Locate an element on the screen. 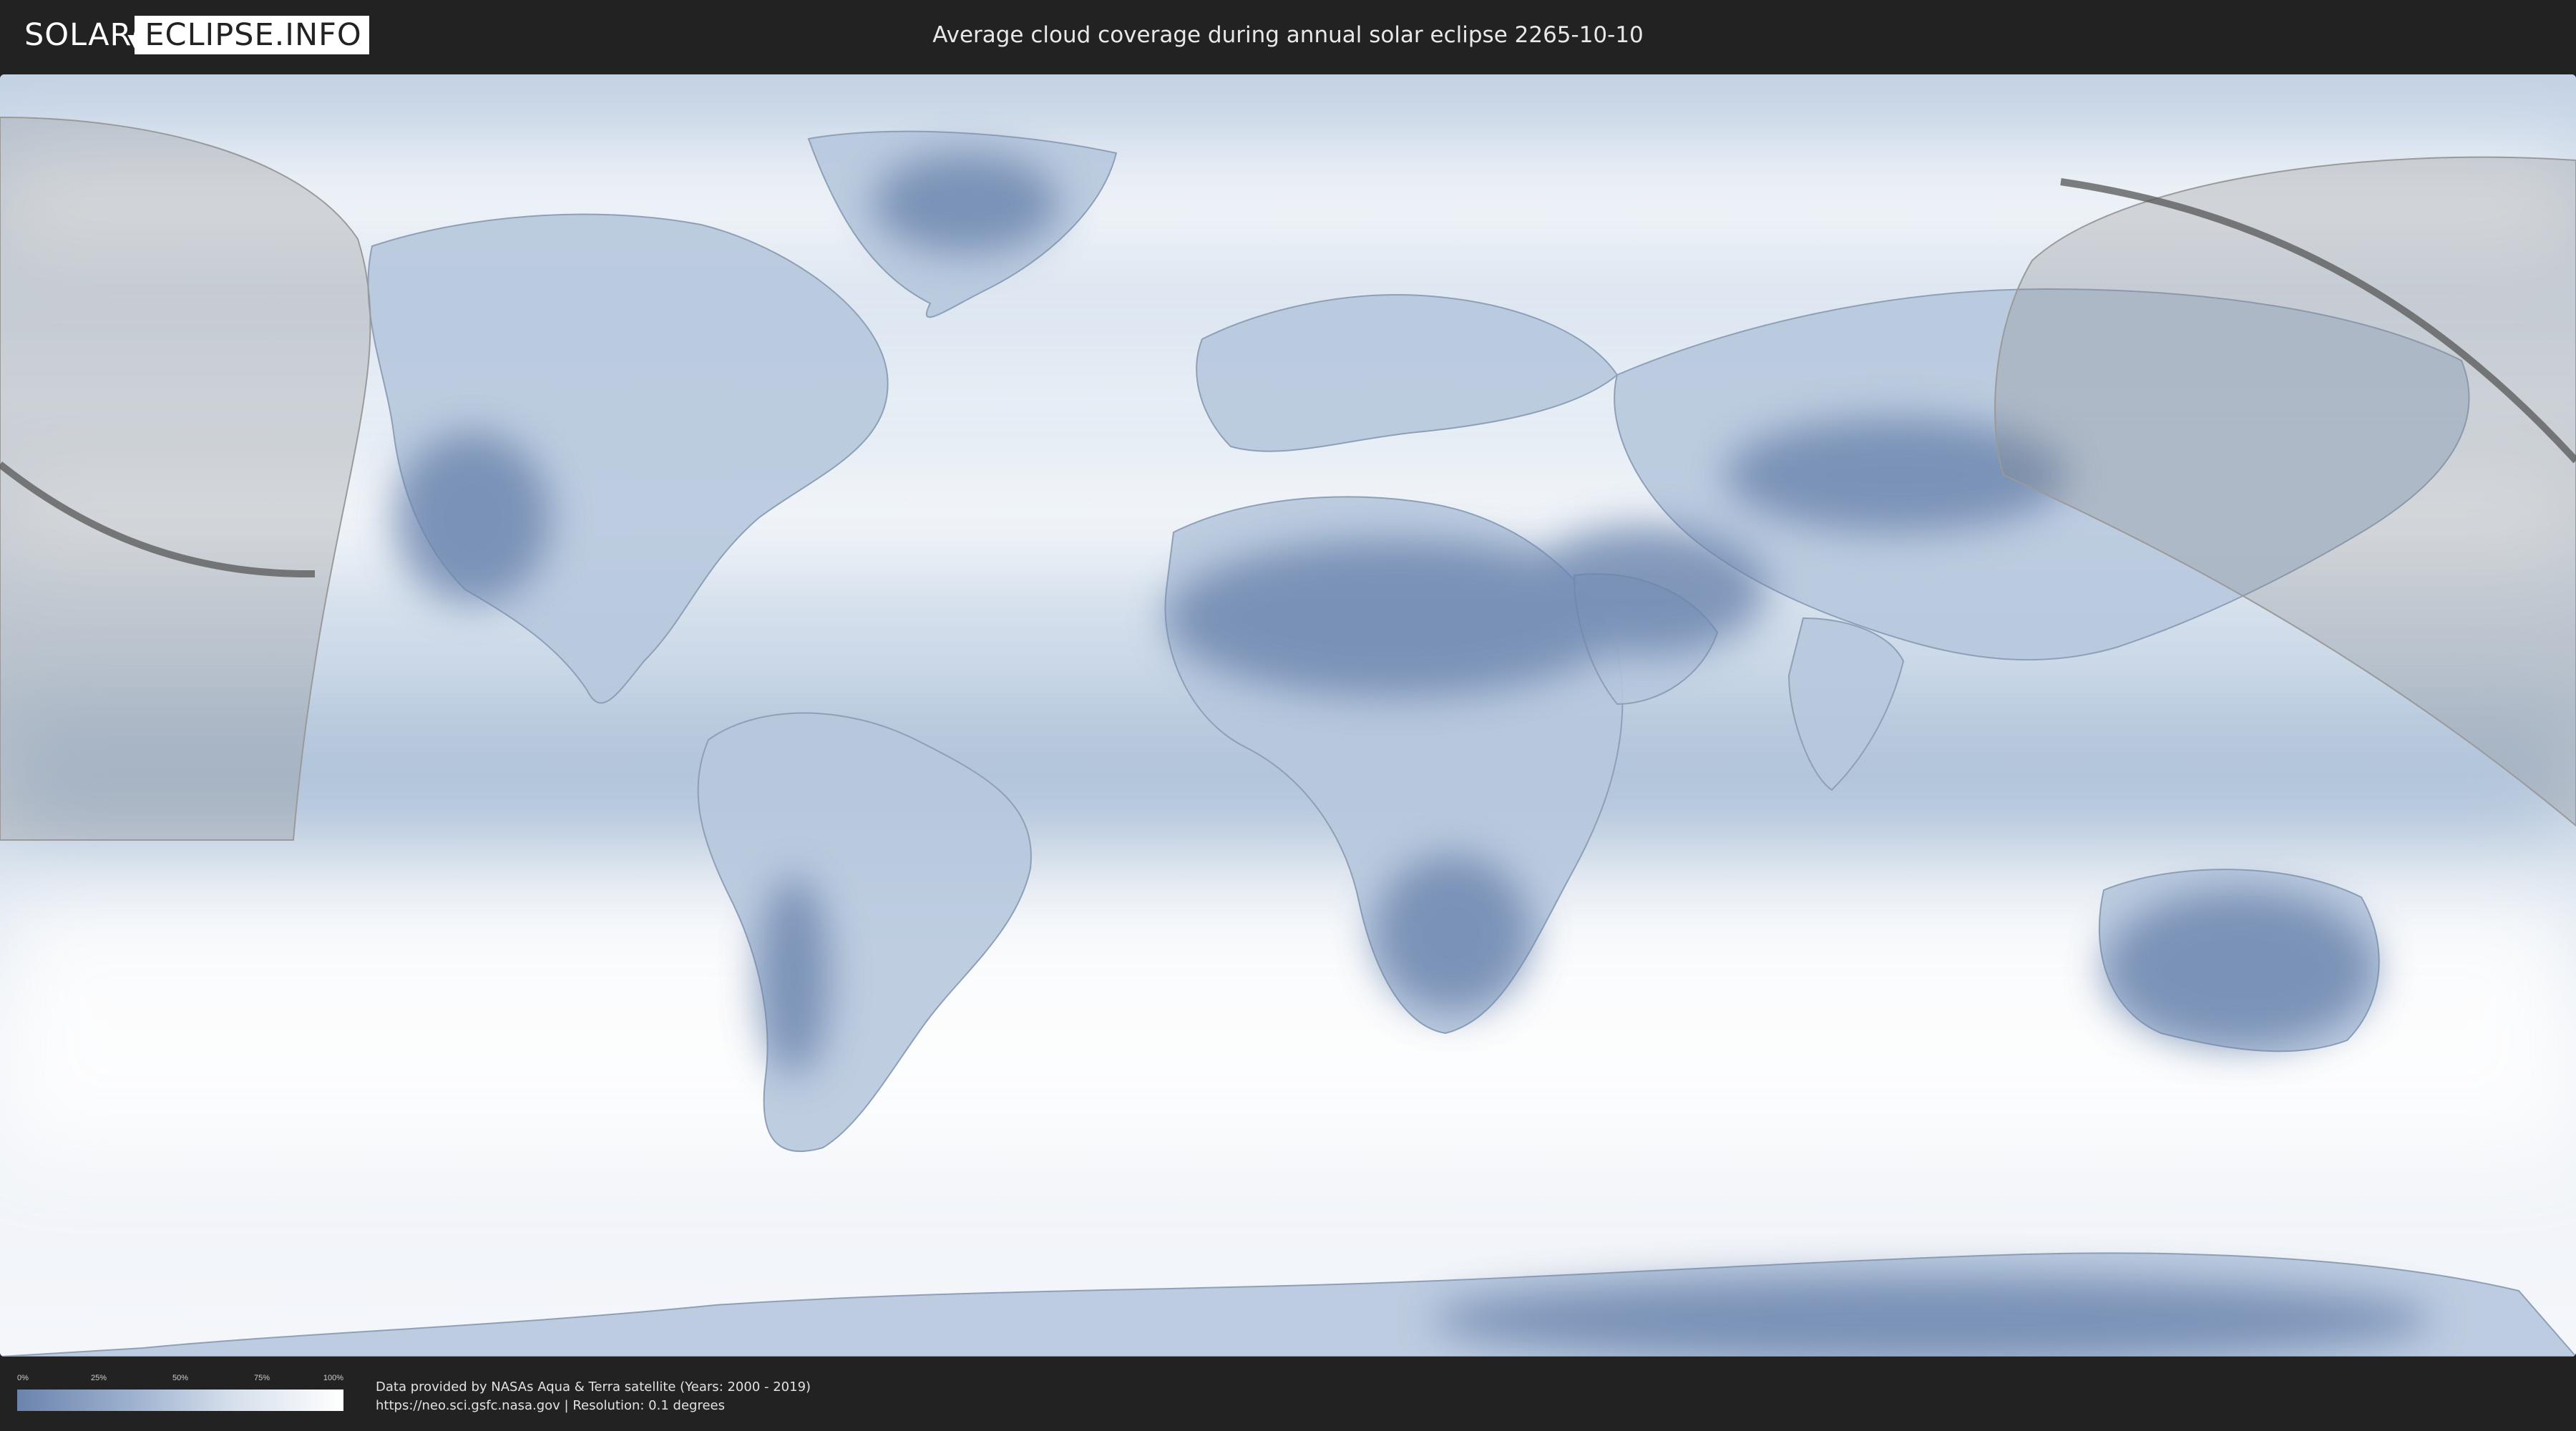  clear-sky-arabia is located at coordinates (1645, 589).